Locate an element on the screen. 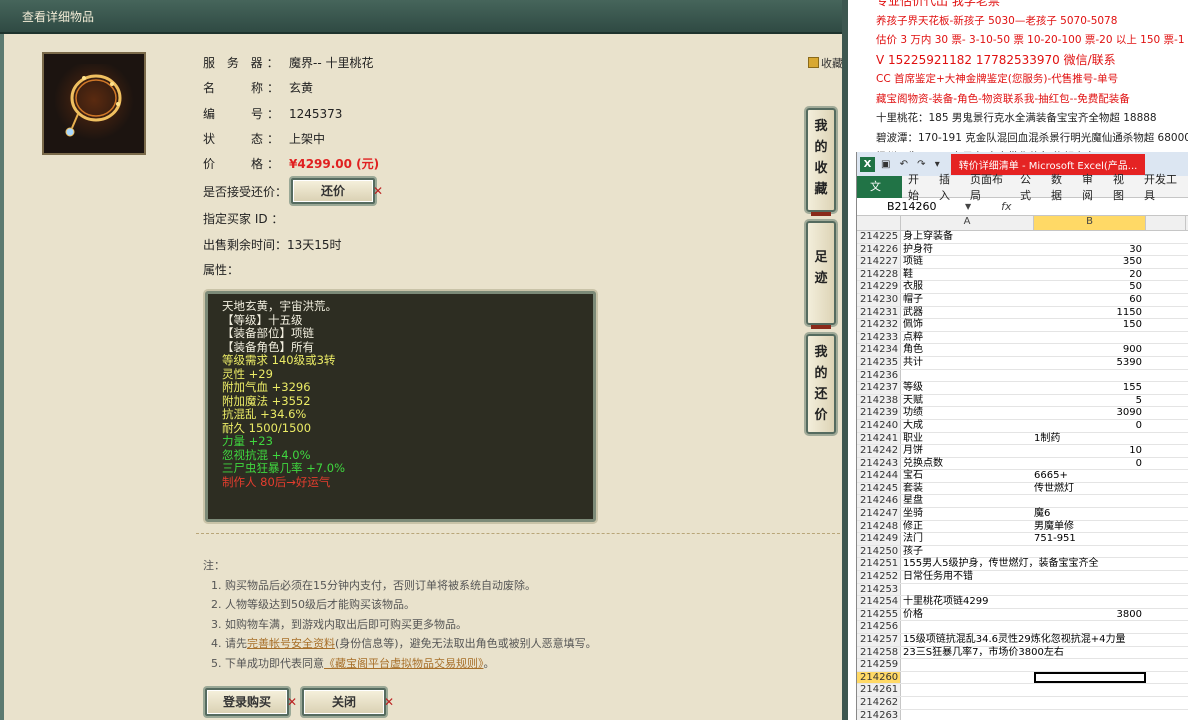  cell-a: 共计 is located at coordinates (967, 363).